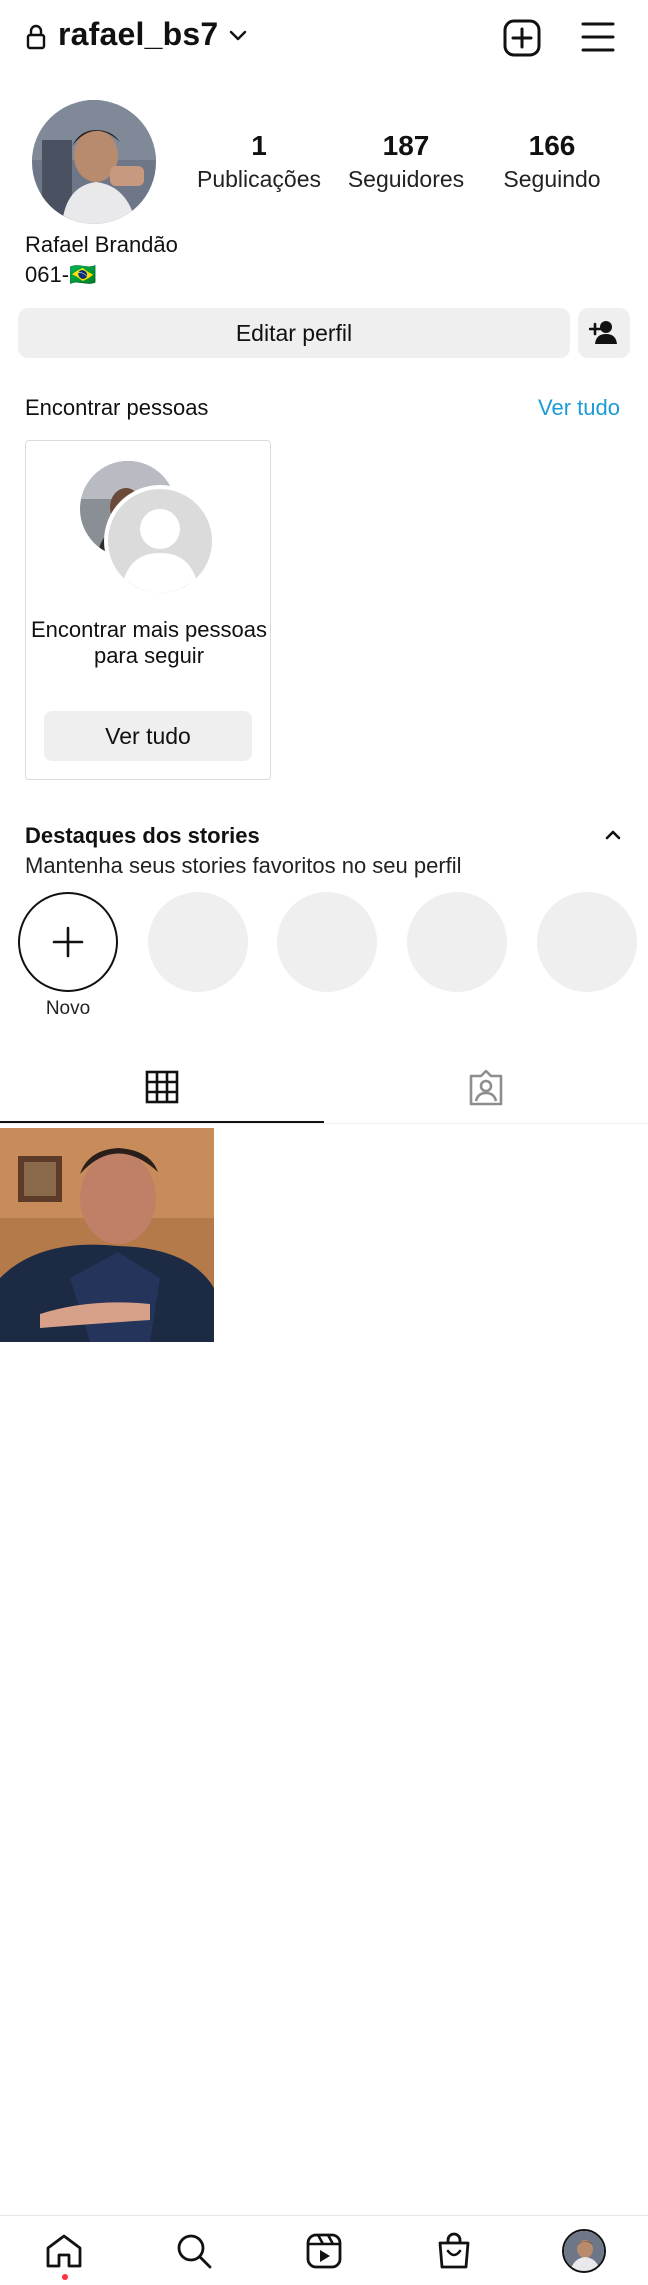  What do you see at coordinates (64, 2251) in the screenshot?
I see `home-icon` at bounding box center [64, 2251].